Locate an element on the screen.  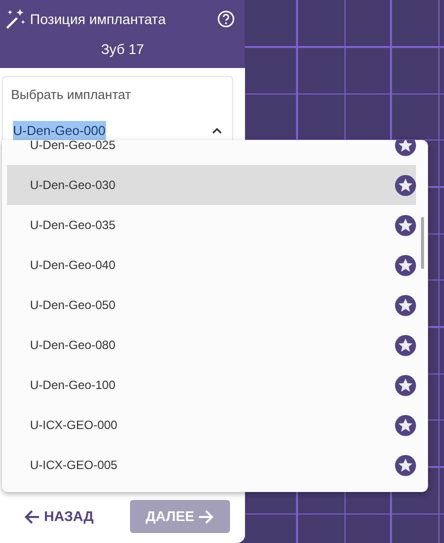
help-icon is located at coordinates (226, 19).